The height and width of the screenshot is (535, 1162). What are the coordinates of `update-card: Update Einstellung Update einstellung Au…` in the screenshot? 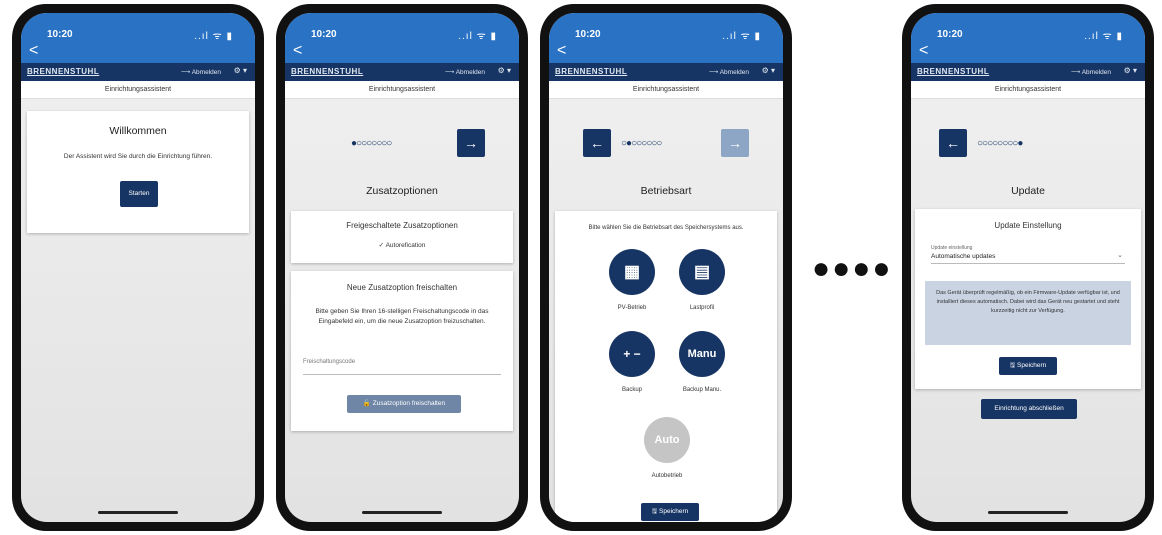 It's located at (1028, 299).